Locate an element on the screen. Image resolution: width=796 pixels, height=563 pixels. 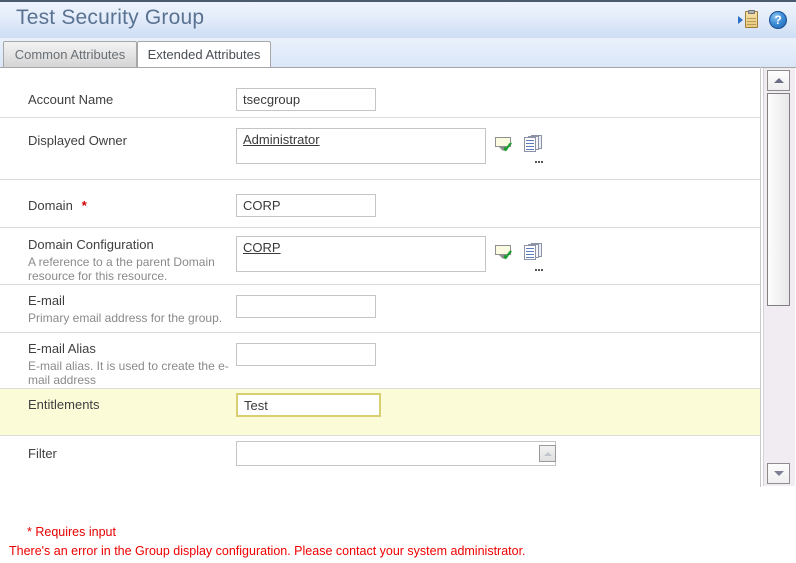
form-row-domain: Domain * is located at coordinates (380, 204).